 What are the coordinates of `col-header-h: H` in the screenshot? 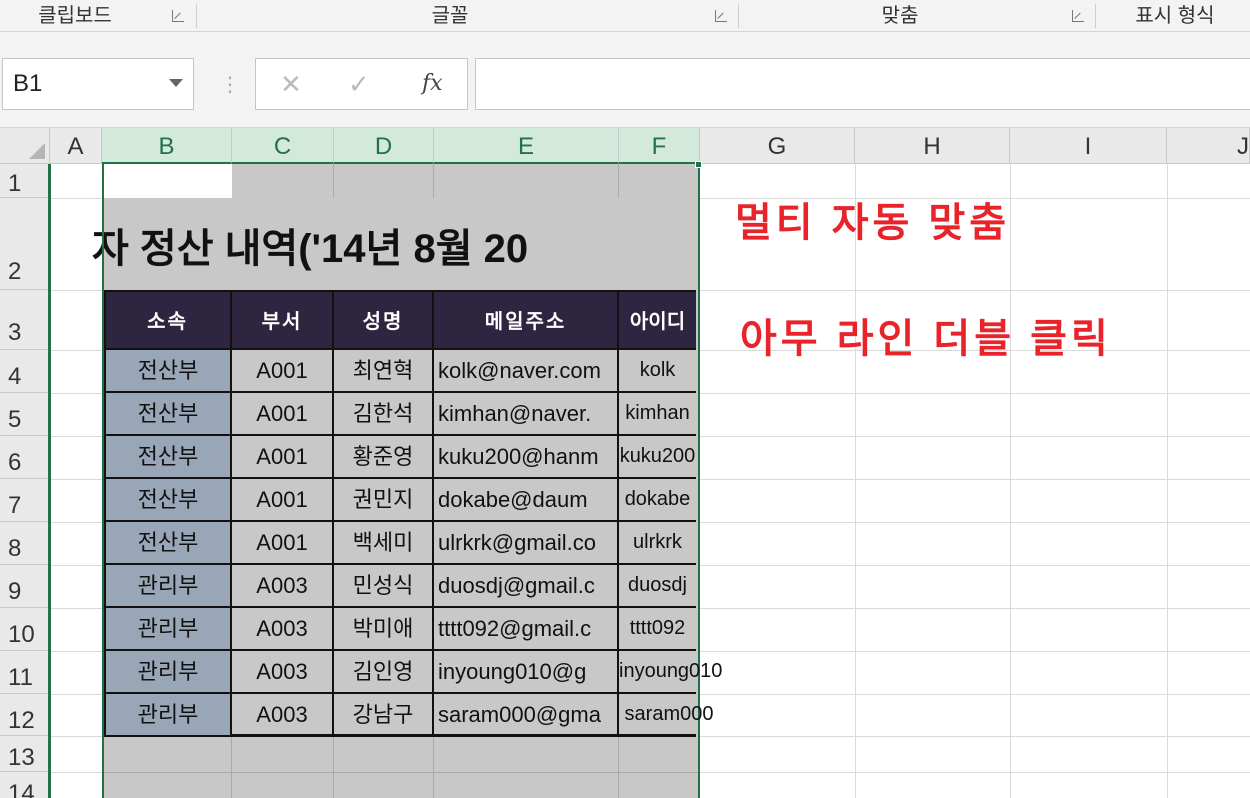 It's located at (932, 146).